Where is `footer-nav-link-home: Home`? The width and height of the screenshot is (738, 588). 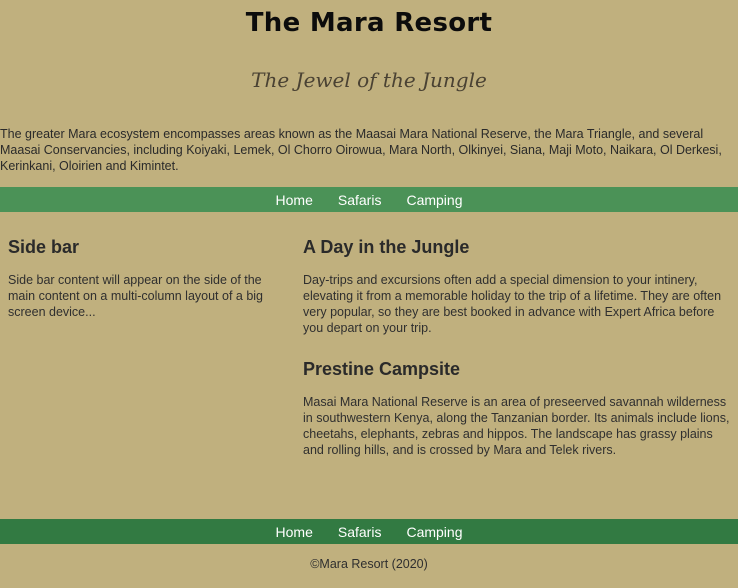
footer-nav-link-home: Home is located at coordinates (294, 532).